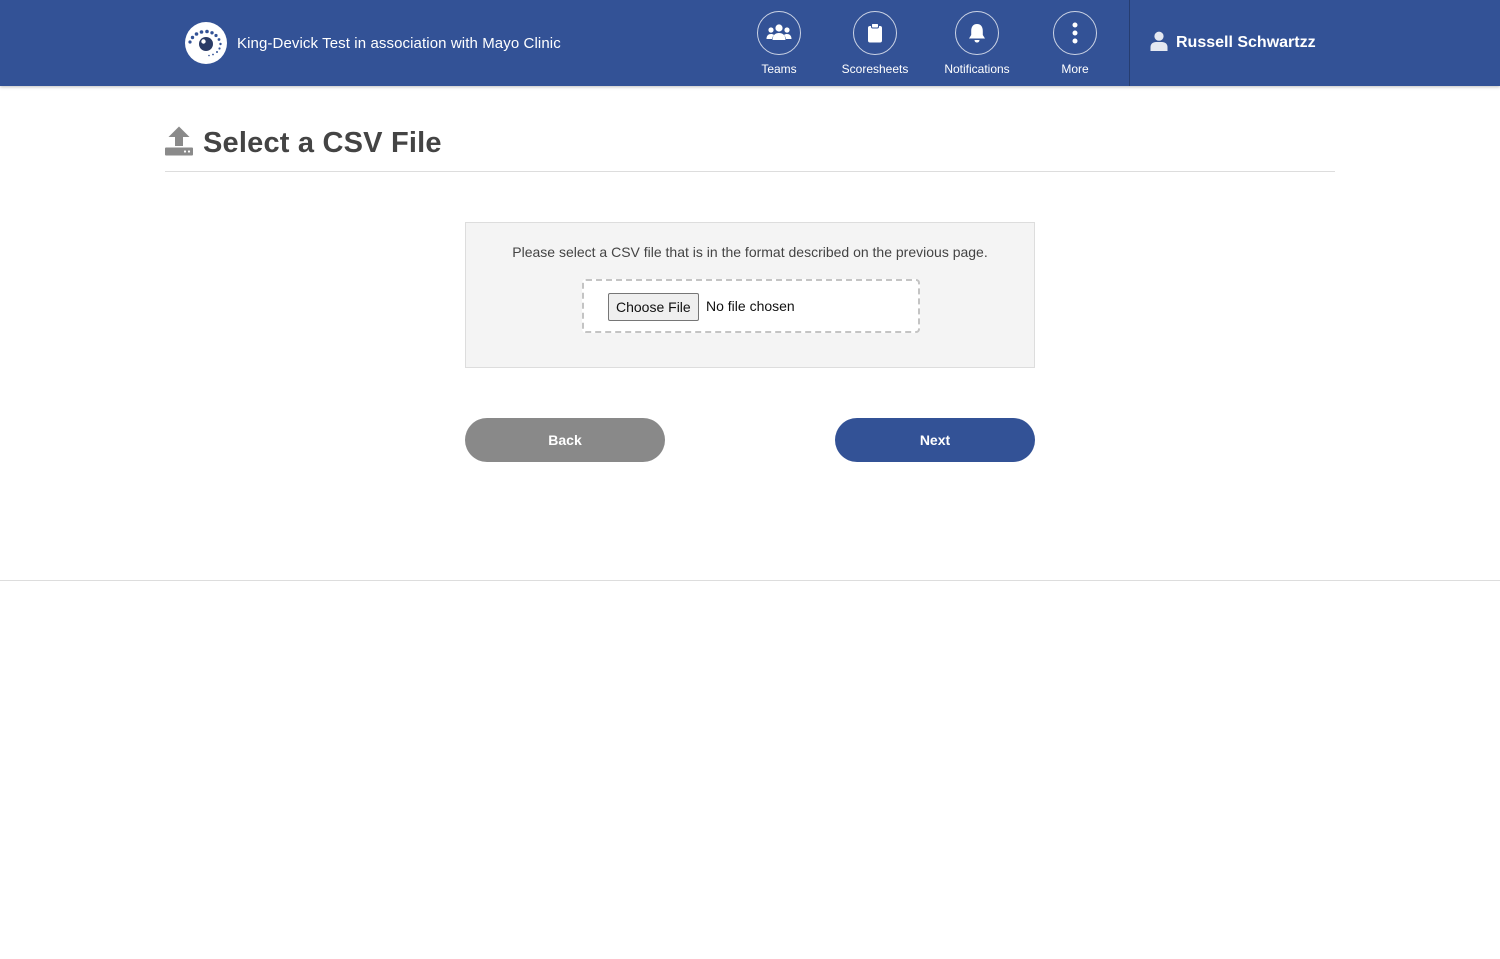 Image resolution: width=1500 pixels, height=959 pixels. I want to click on back-button: Back, so click(565, 440).